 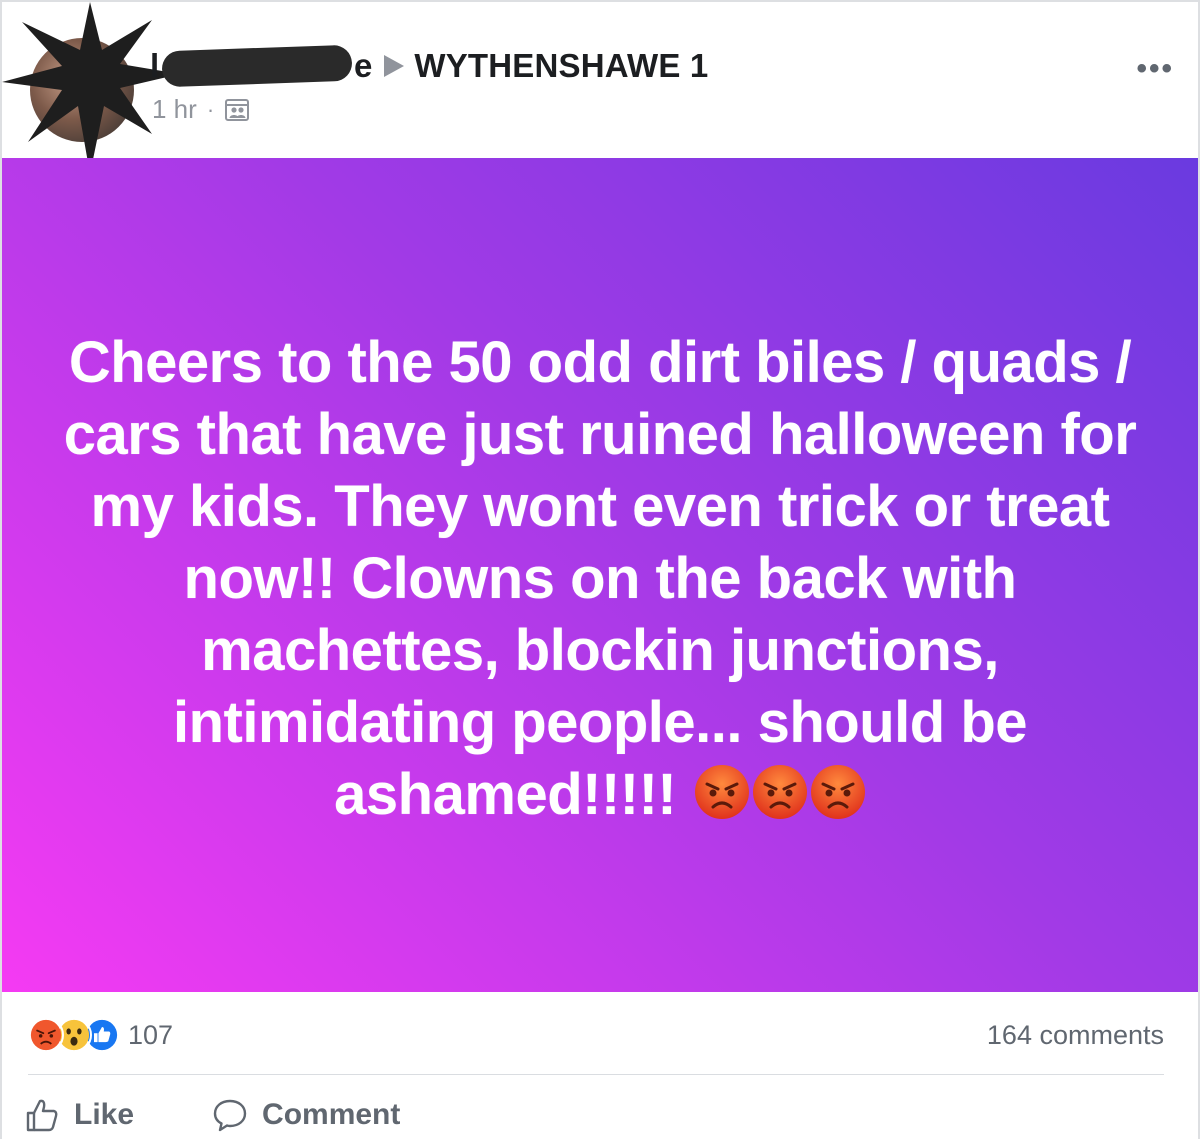 I want to click on reaction-icons: 107, so click(x=100, y=1035).